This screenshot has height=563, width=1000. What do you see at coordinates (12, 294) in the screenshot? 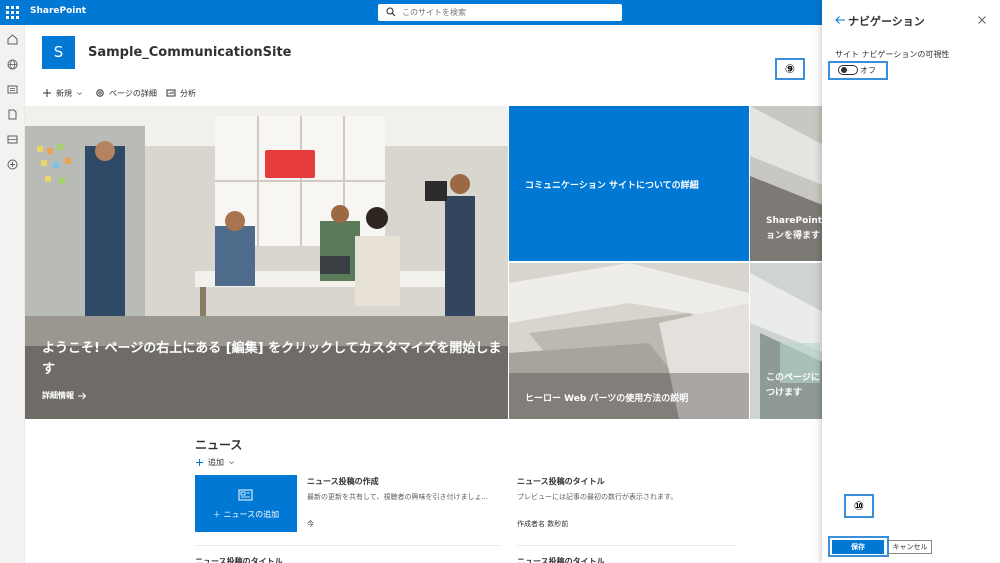
I see `app-bar` at bounding box center [12, 294].